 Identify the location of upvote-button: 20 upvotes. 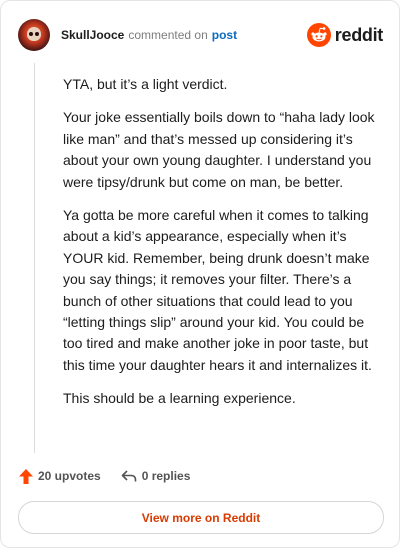
(60, 476).